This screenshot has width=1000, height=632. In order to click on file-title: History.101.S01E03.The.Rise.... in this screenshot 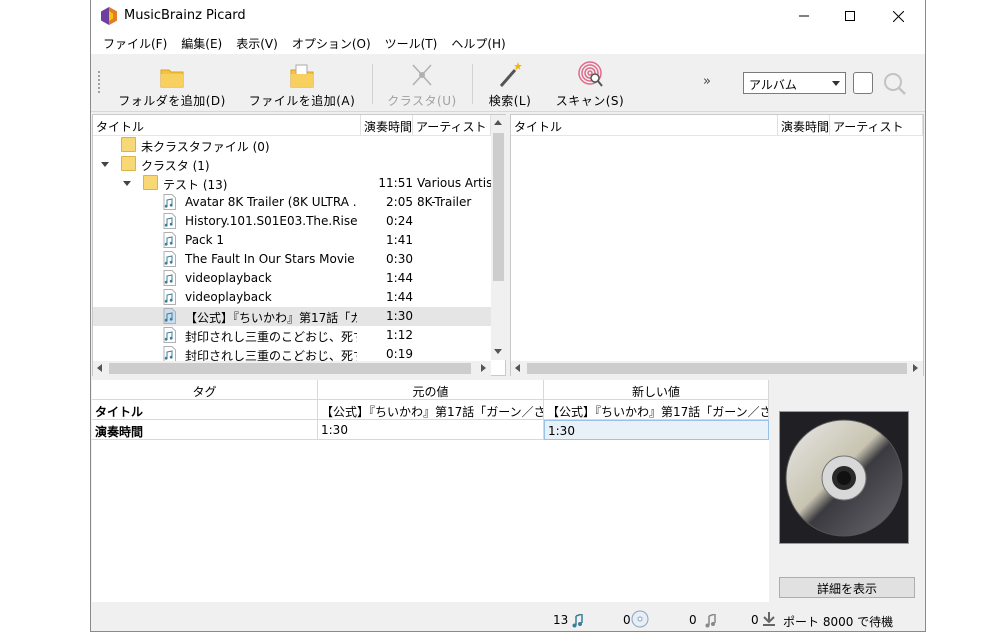, I will do `click(271, 221)`.